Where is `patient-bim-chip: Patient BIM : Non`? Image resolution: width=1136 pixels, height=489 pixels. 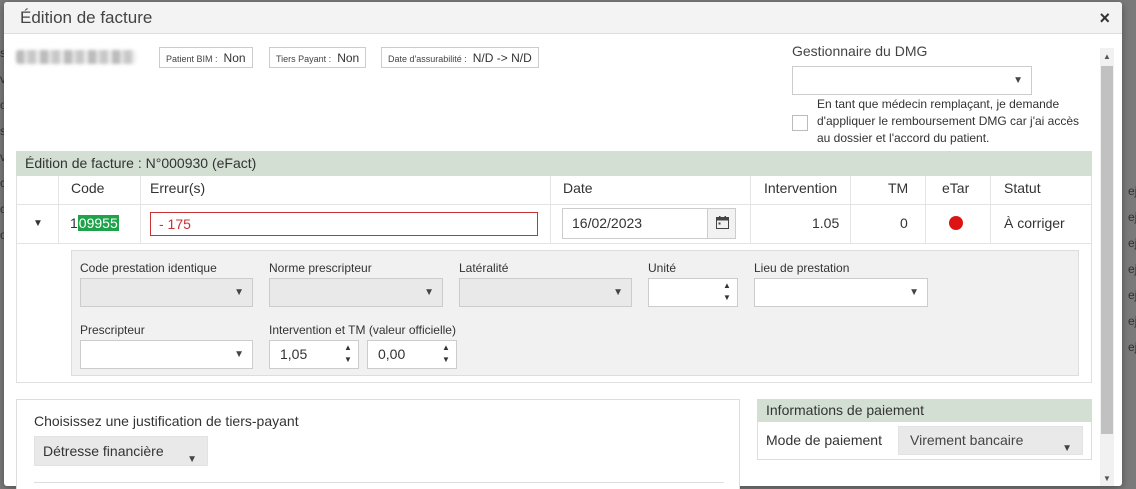 patient-bim-chip: Patient BIM : Non is located at coordinates (206, 57).